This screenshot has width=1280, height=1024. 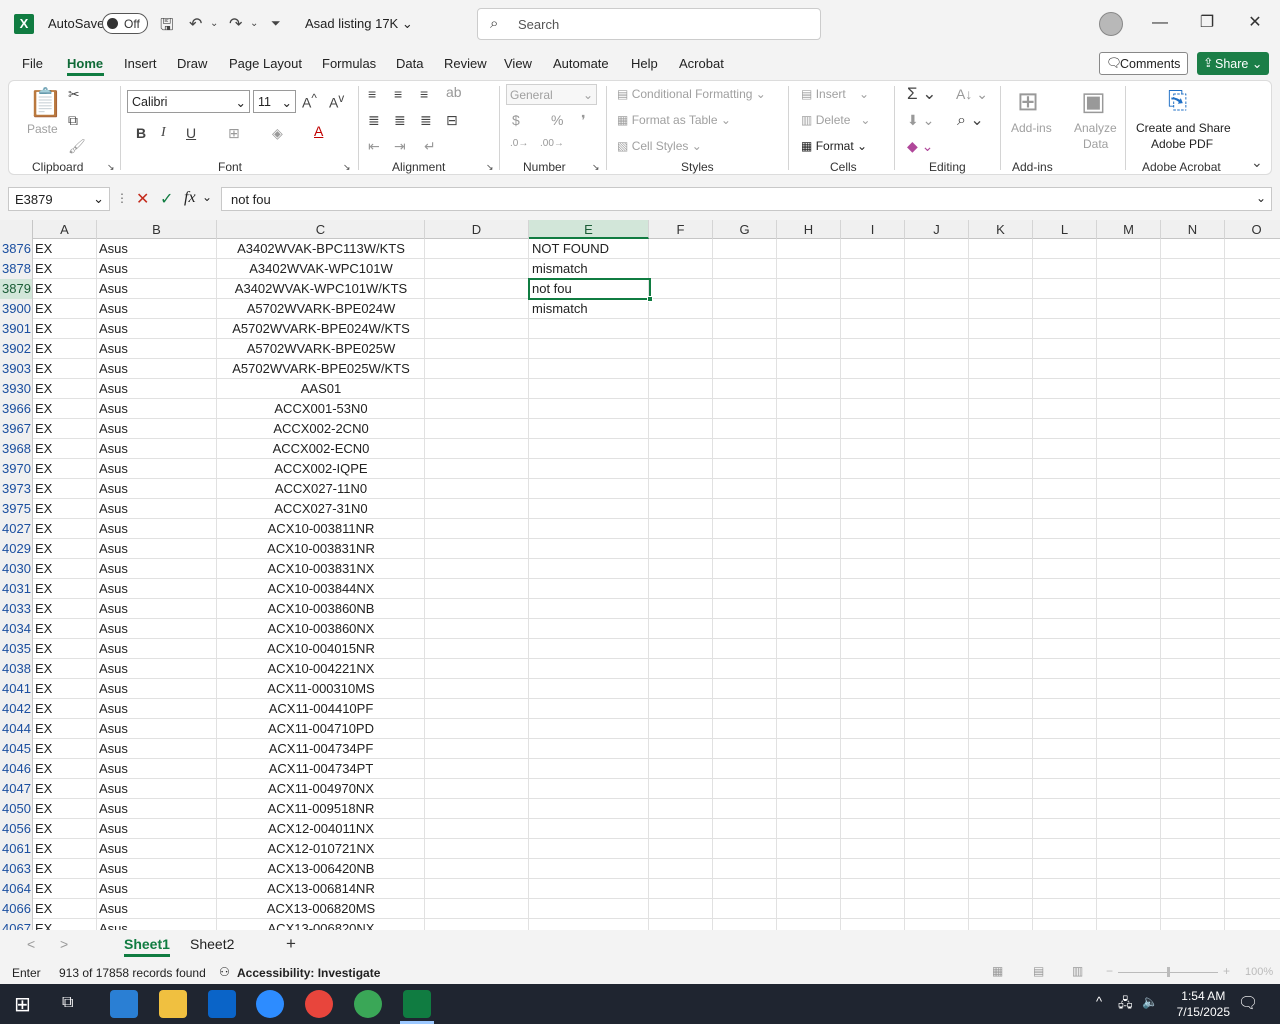 What do you see at coordinates (42, 129) in the screenshot?
I see `paste-label: Paste` at bounding box center [42, 129].